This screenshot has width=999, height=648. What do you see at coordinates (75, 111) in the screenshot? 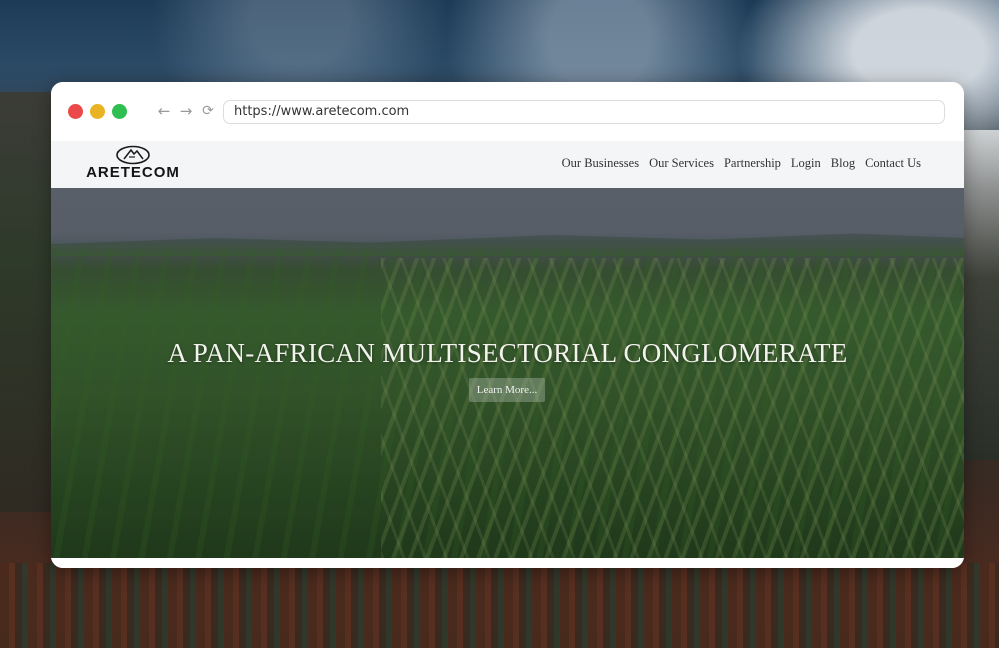
I see `close-window-dot` at bounding box center [75, 111].